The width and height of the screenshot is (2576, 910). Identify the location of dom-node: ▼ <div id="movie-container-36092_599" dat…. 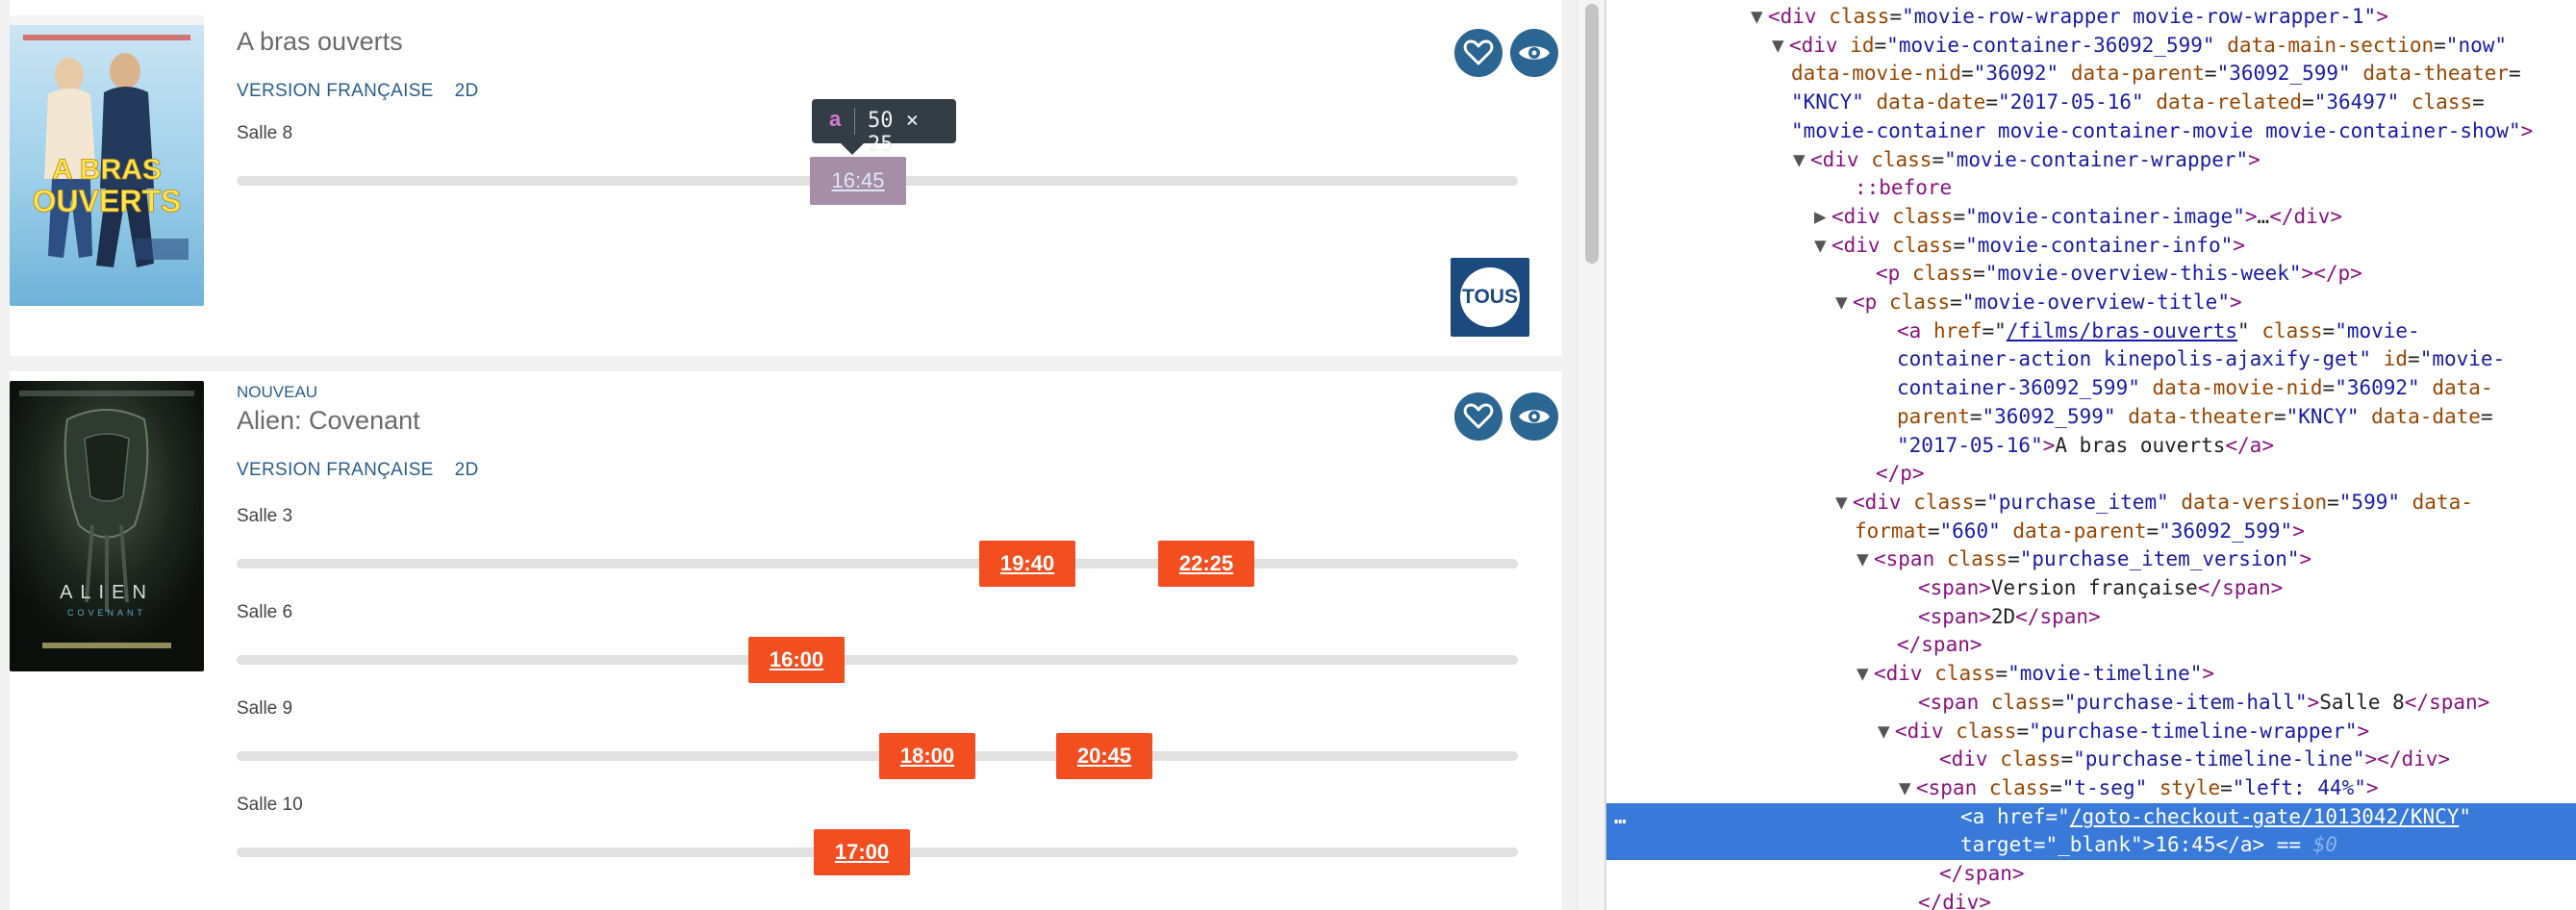
(2091, 47).